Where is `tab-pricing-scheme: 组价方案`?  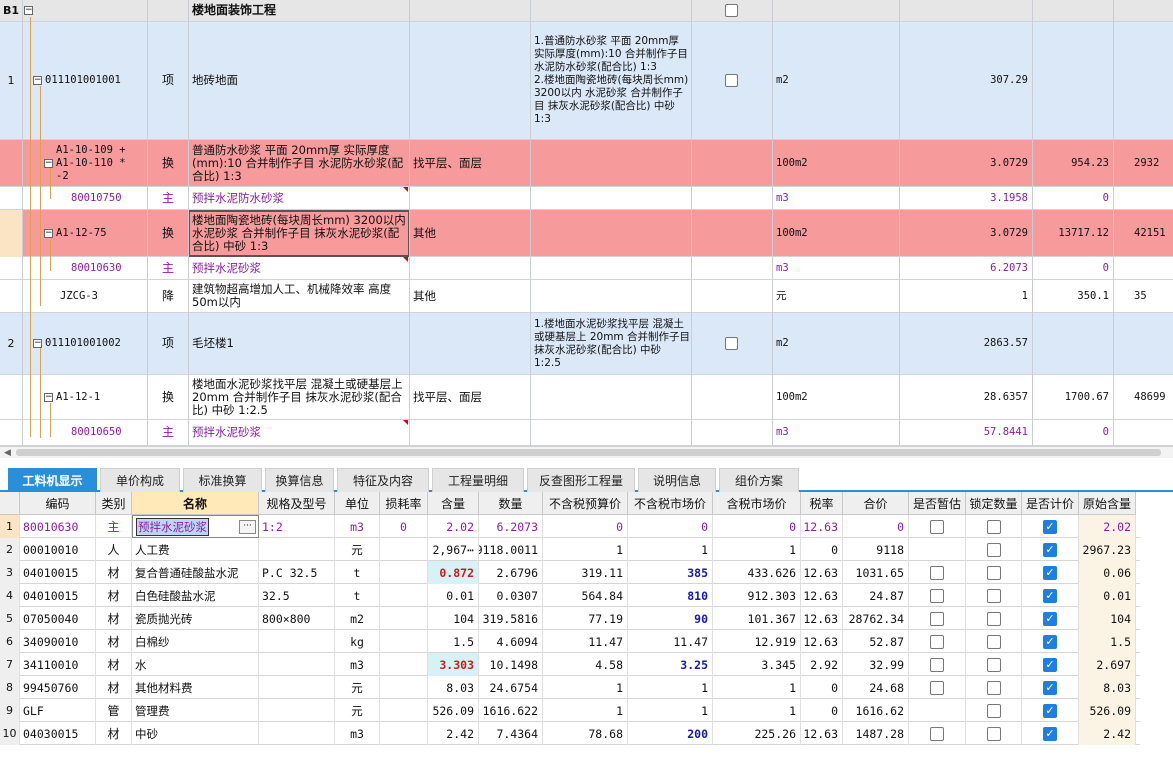 tab-pricing-scheme: 组价方案 is located at coordinates (759, 480).